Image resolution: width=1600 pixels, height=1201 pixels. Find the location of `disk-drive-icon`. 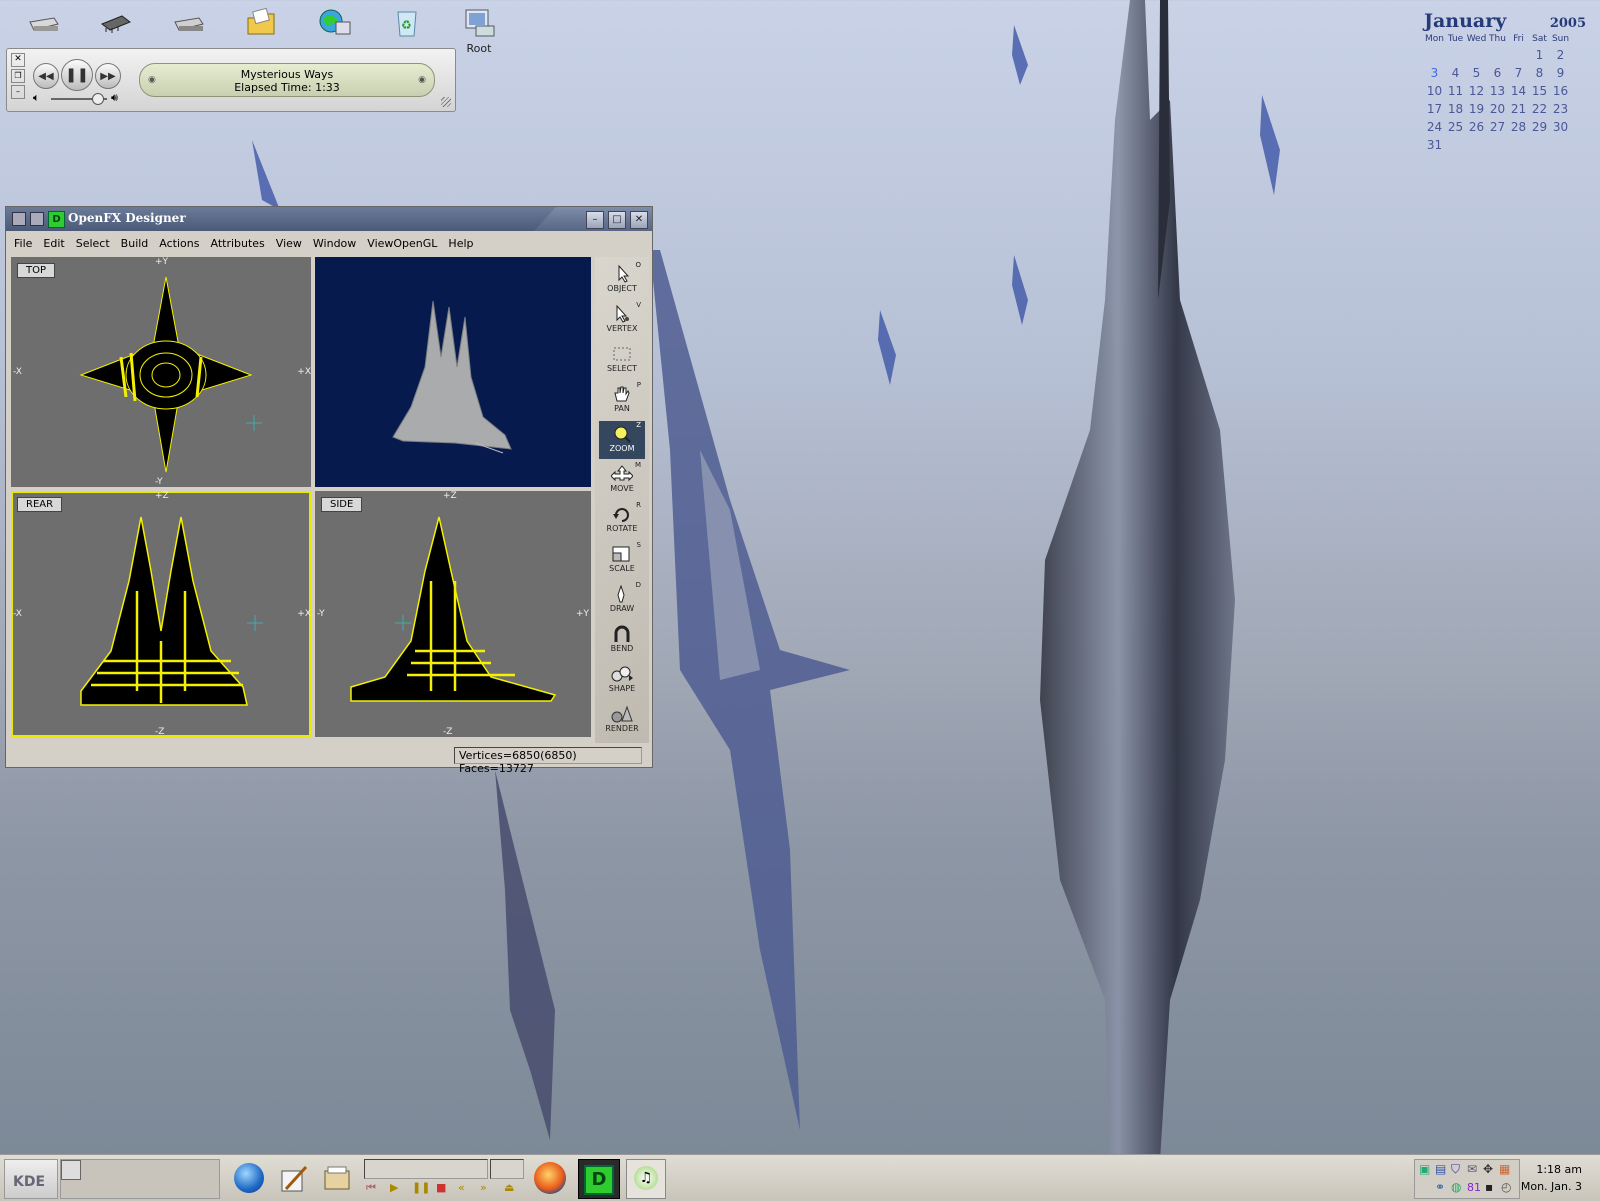

disk-drive-icon is located at coordinates (188, 23).